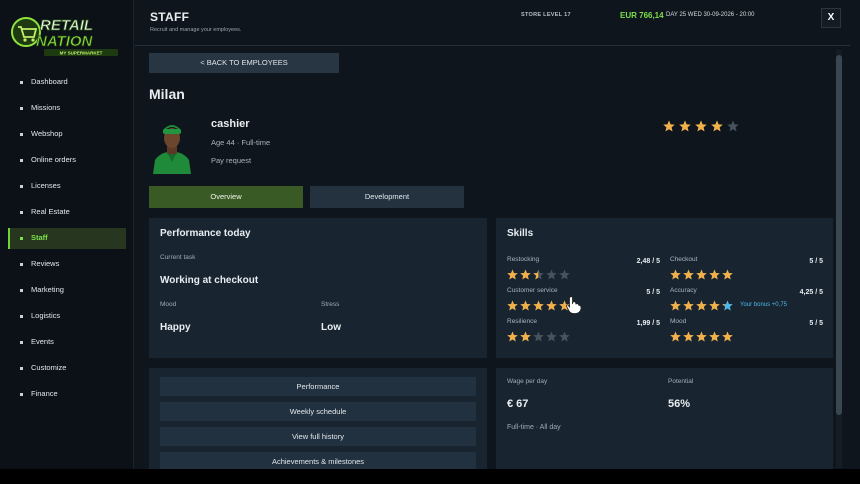  What do you see at coordinates (66, 25) in the screenshot?
I see `logo-text: RETAIL` at bounding box center [66, 25].